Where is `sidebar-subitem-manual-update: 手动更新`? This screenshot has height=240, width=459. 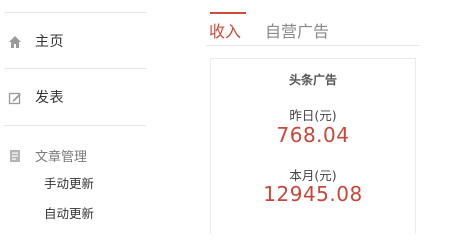
sidebar-subitem-manual-update: 手动更新 is located at coordinates (69, 184).